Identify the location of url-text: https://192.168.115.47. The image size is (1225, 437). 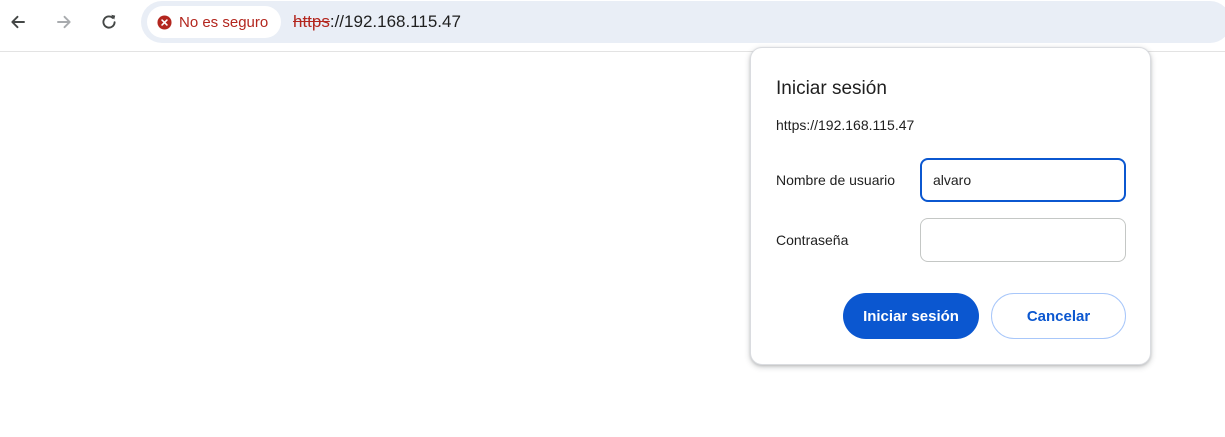
(377, 22).